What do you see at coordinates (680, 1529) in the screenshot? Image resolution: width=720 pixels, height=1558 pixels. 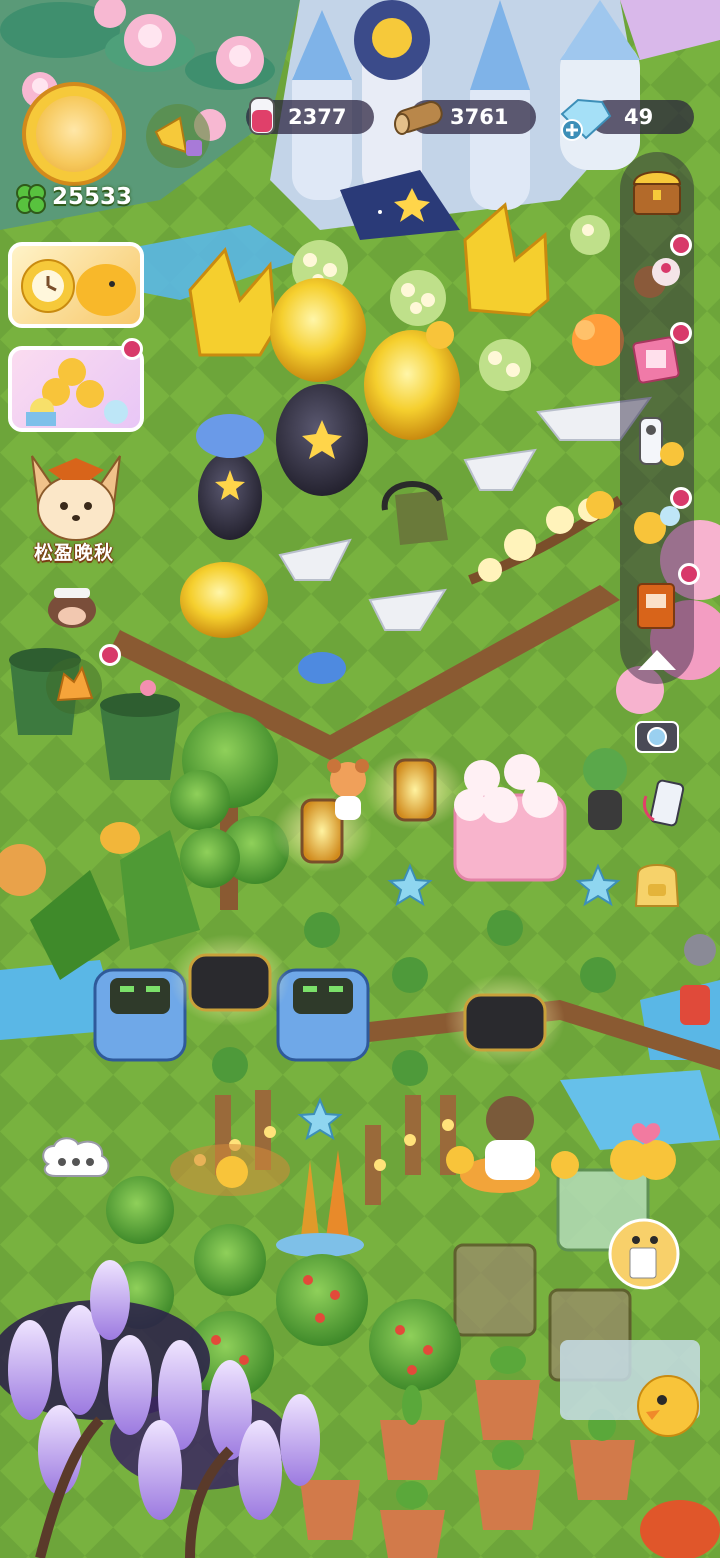 I see `red-lantern` at bounding box center [680, 1529].